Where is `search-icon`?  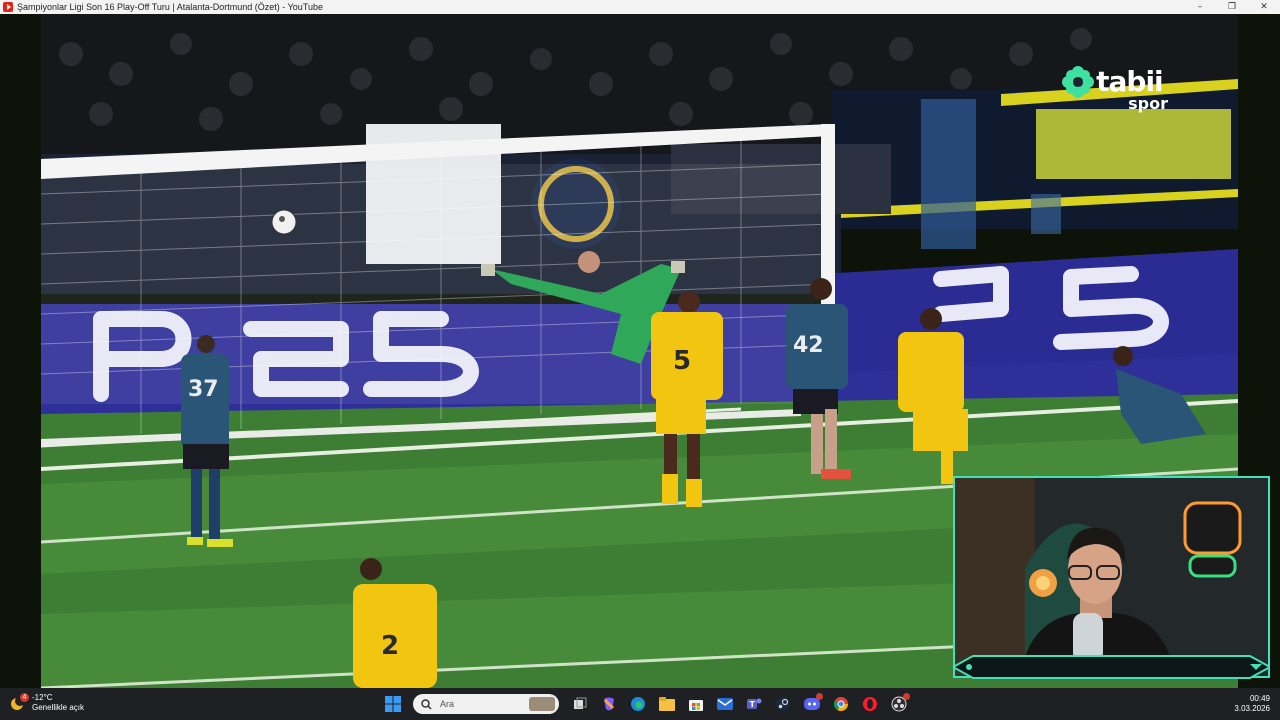
search-icon is located at coordinates (426, 704).